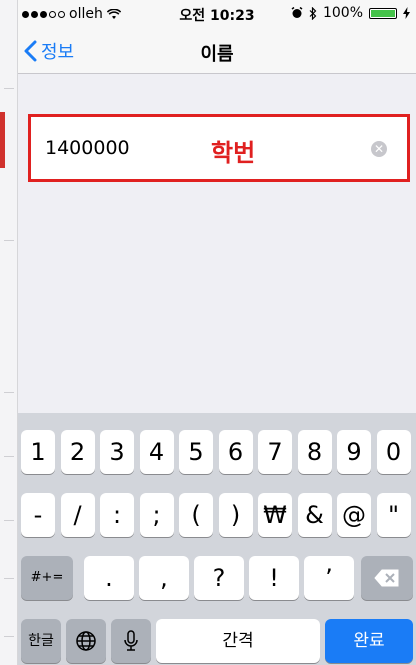 Image resolution: width=416 pixels, height=665 pixels. Describe the element at coordinates (406, 13) in the screenshot. I see `charging-icon` at that location.